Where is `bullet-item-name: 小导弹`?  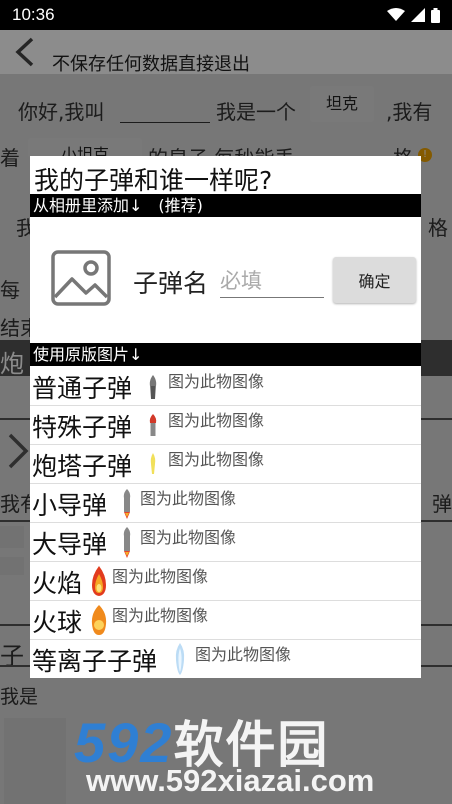
bullet-item-name: 小导弹 is located at coordinates (70, 505).